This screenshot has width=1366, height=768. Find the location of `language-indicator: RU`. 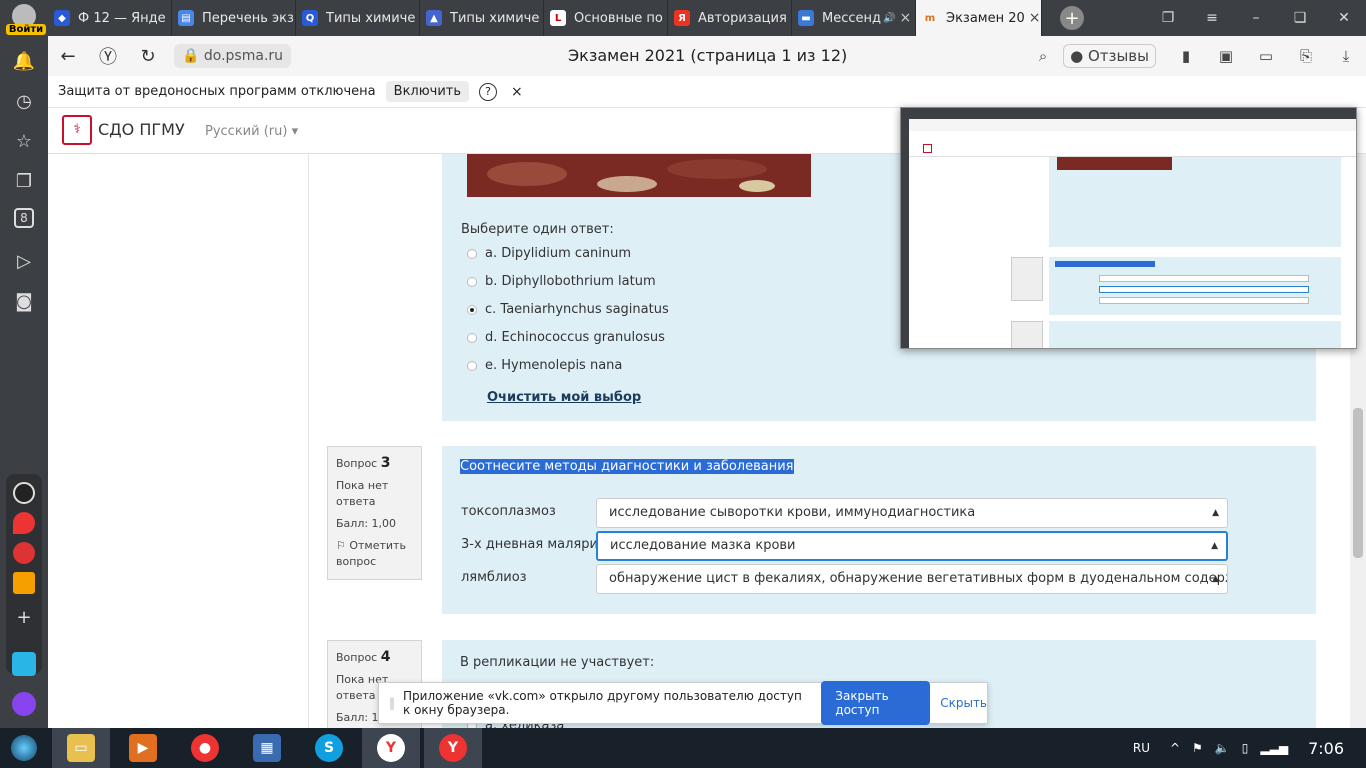

language-indicator: RU is located at coordinates (1141, 748).